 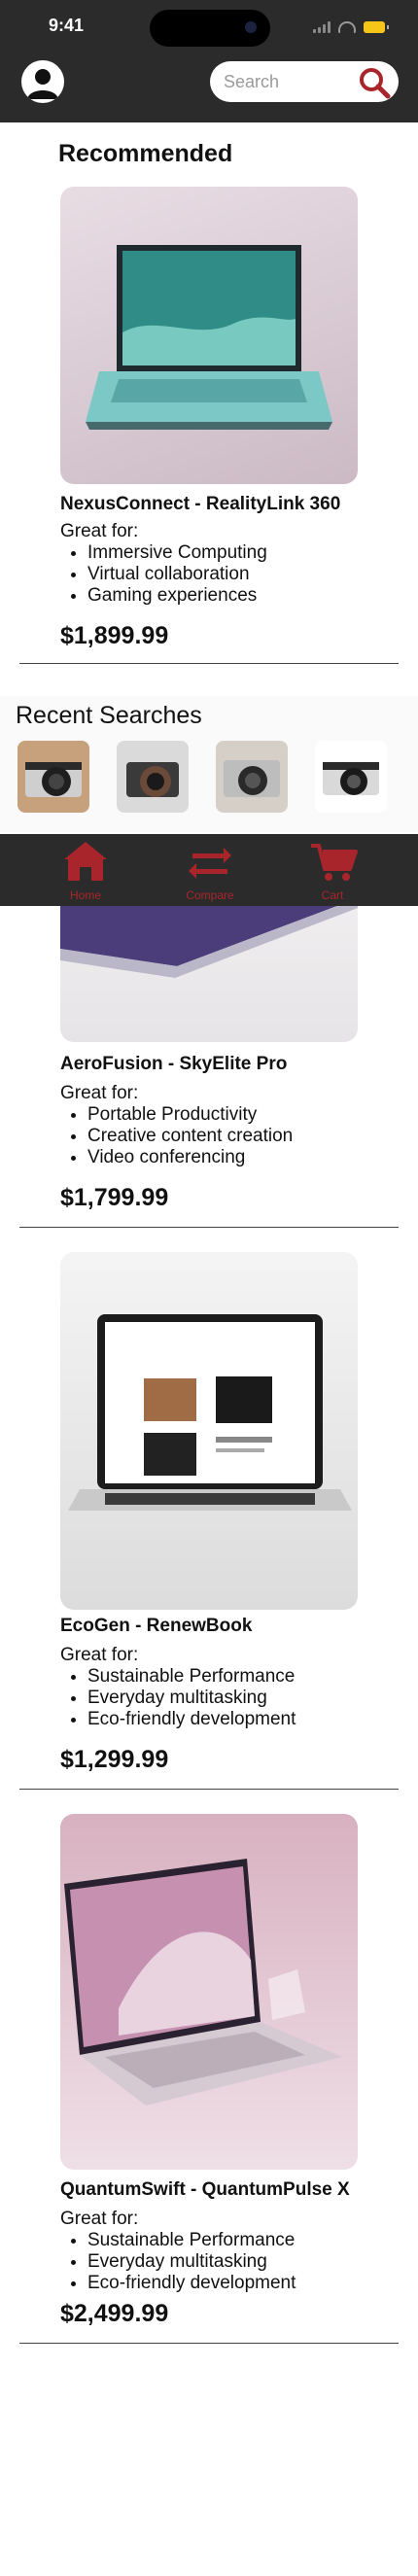 I want to click on nav-label: Compare, so click(x=210, y=895).